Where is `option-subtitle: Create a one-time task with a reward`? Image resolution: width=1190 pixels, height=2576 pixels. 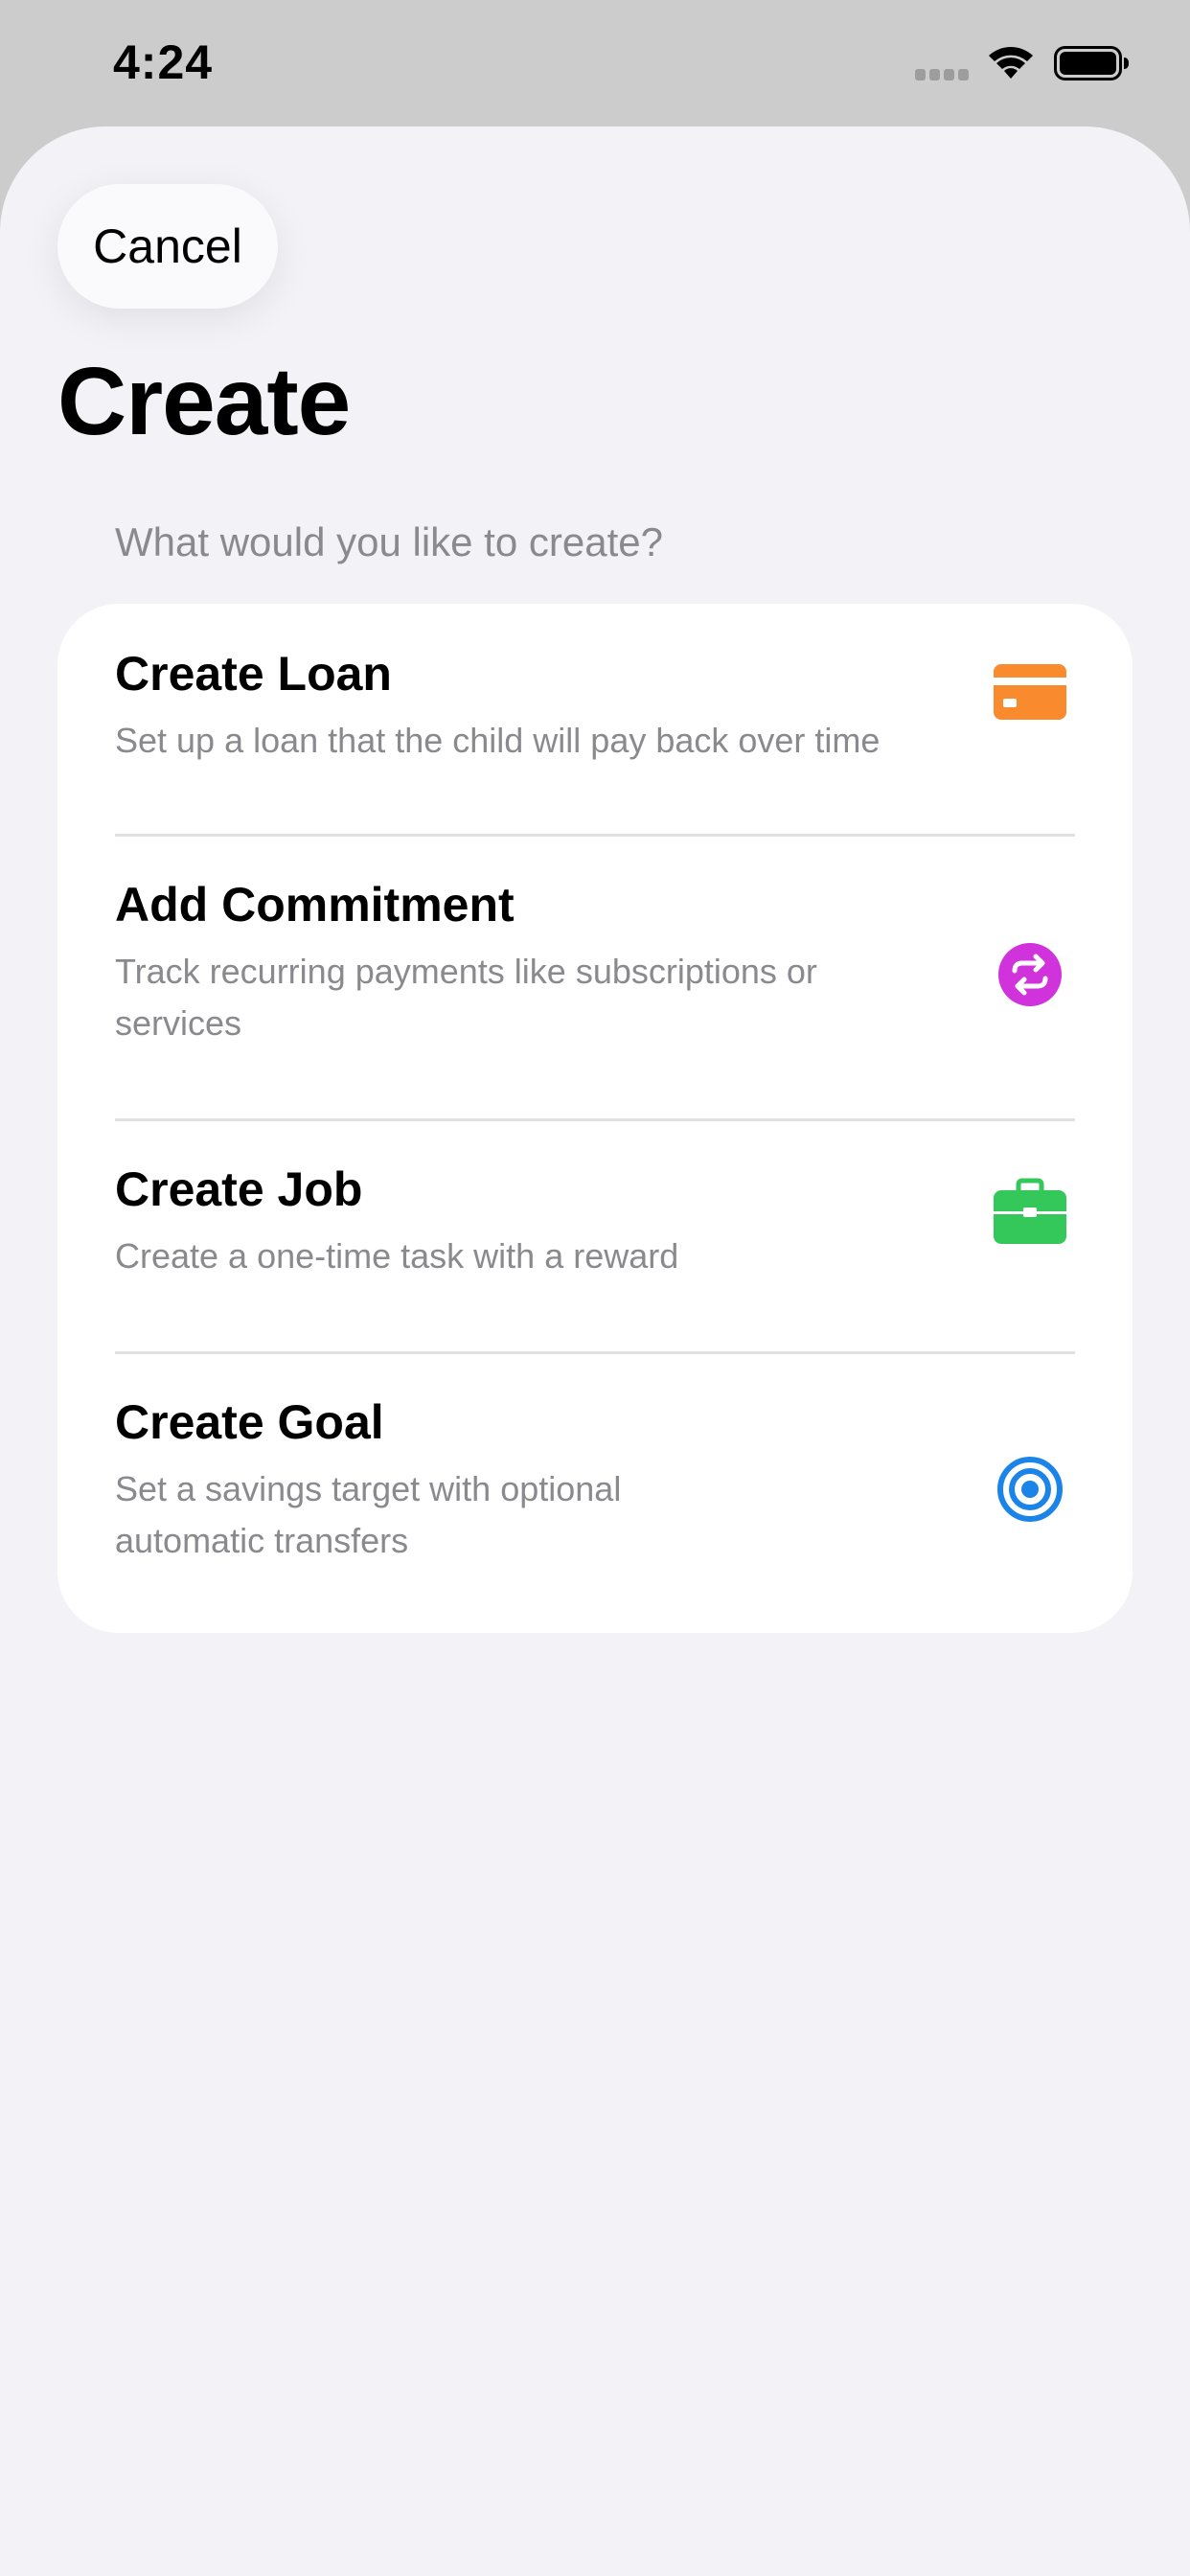 option-subtitle: Create a one-time task with a reward is located at coordinates (397, 1256).